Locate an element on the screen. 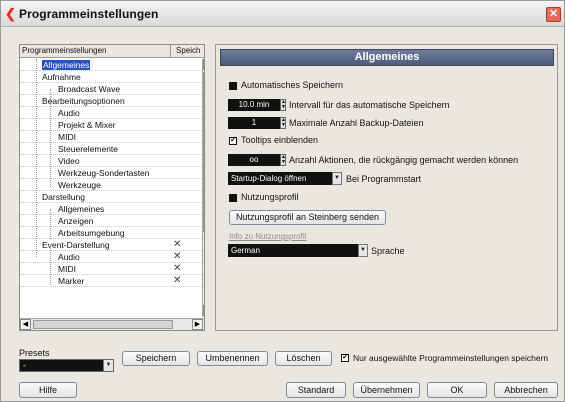  tree-item: Audio is located at coordinates (112, 113).